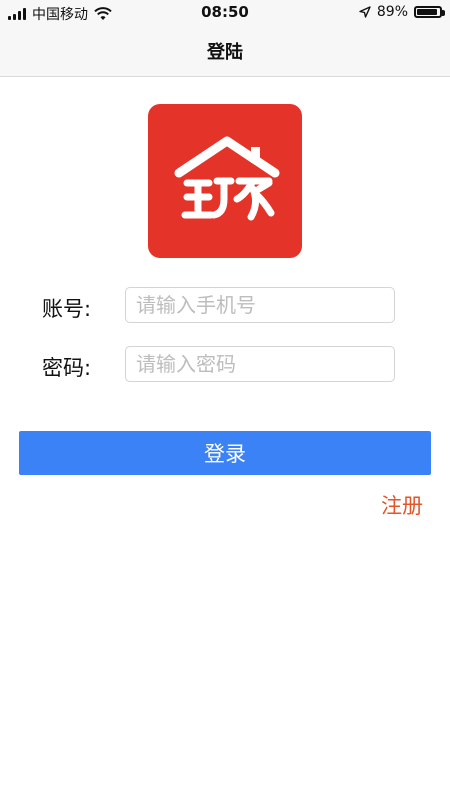 This screenshot has width=450, height=800. Describe the element at coordinates (260, 305) in the screenshot. I see `account-input` at that location.